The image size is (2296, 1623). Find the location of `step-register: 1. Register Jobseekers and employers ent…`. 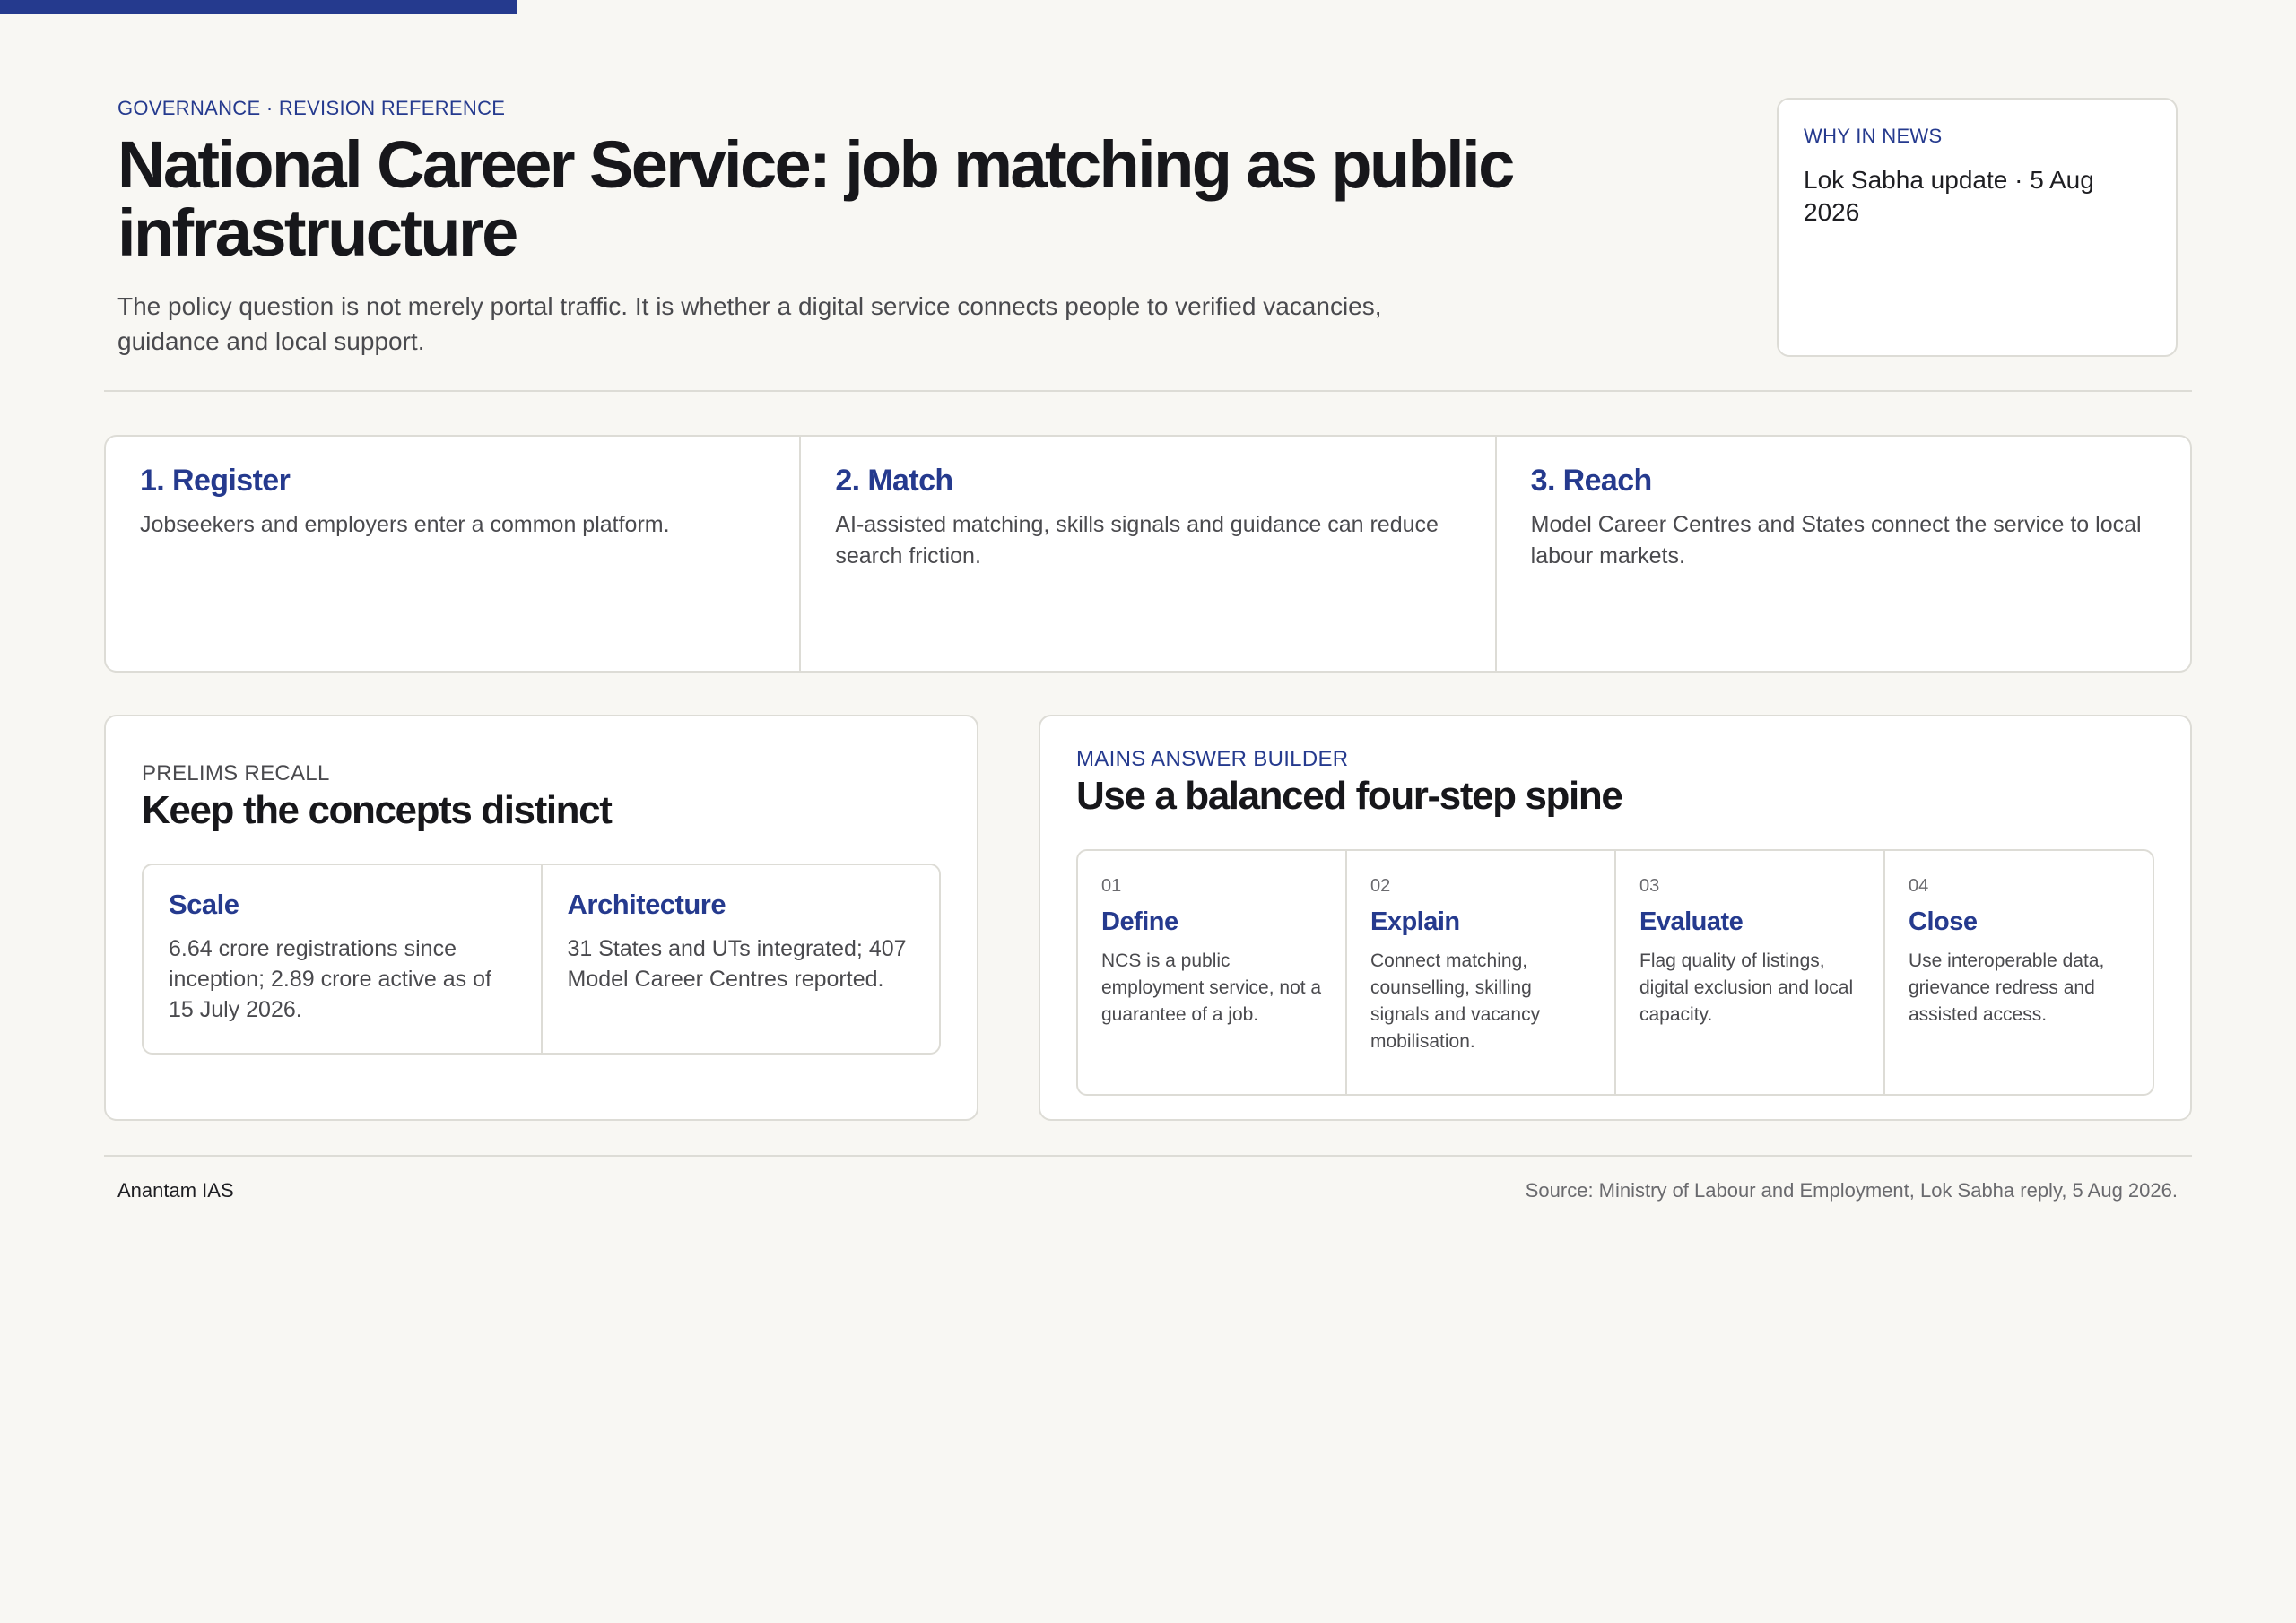

step-register: 1. Register Jobseekers and employers ent… is located at coordinates (454, 554).